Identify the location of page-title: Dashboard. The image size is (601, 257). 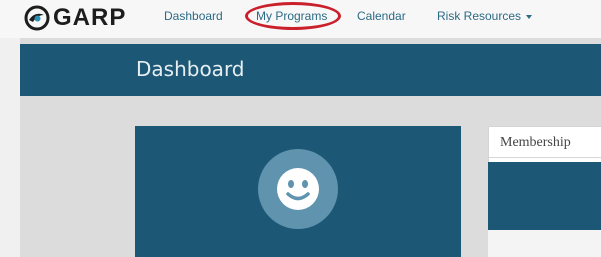
(190, 69).